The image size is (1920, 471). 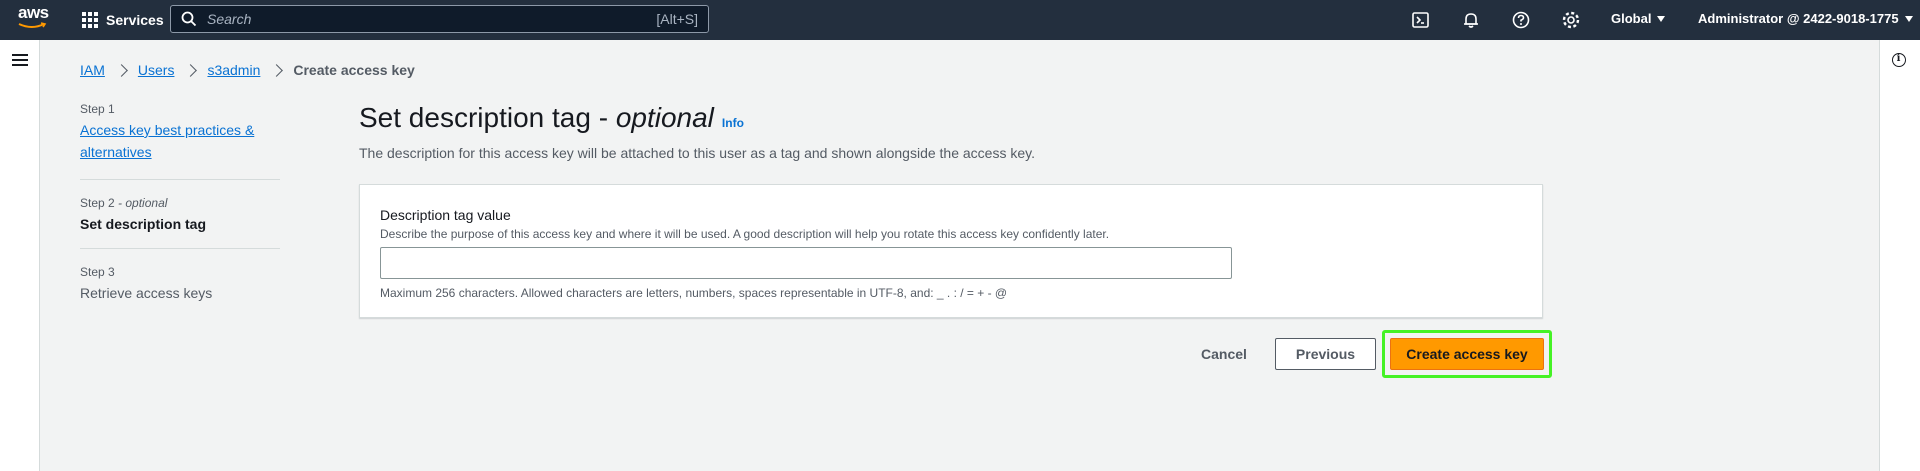 What do you see at coordinates (233, 70) in the screenshot?
I see `breadcrumb-s3admin: s3admin` at bounding box center [233, 70].